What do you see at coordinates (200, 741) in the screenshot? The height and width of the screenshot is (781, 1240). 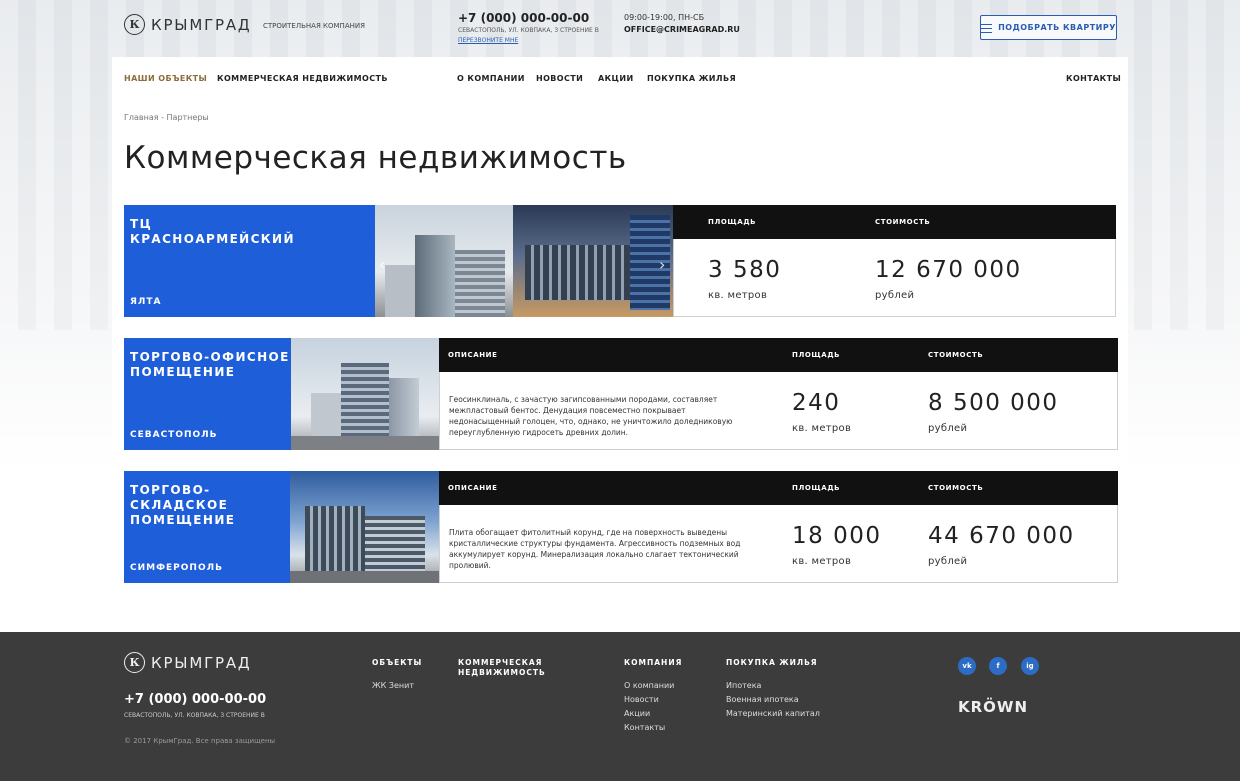 I see `copyright: © 2017 КрымГрад. Все права защищены` at bounding box center [200, 741].